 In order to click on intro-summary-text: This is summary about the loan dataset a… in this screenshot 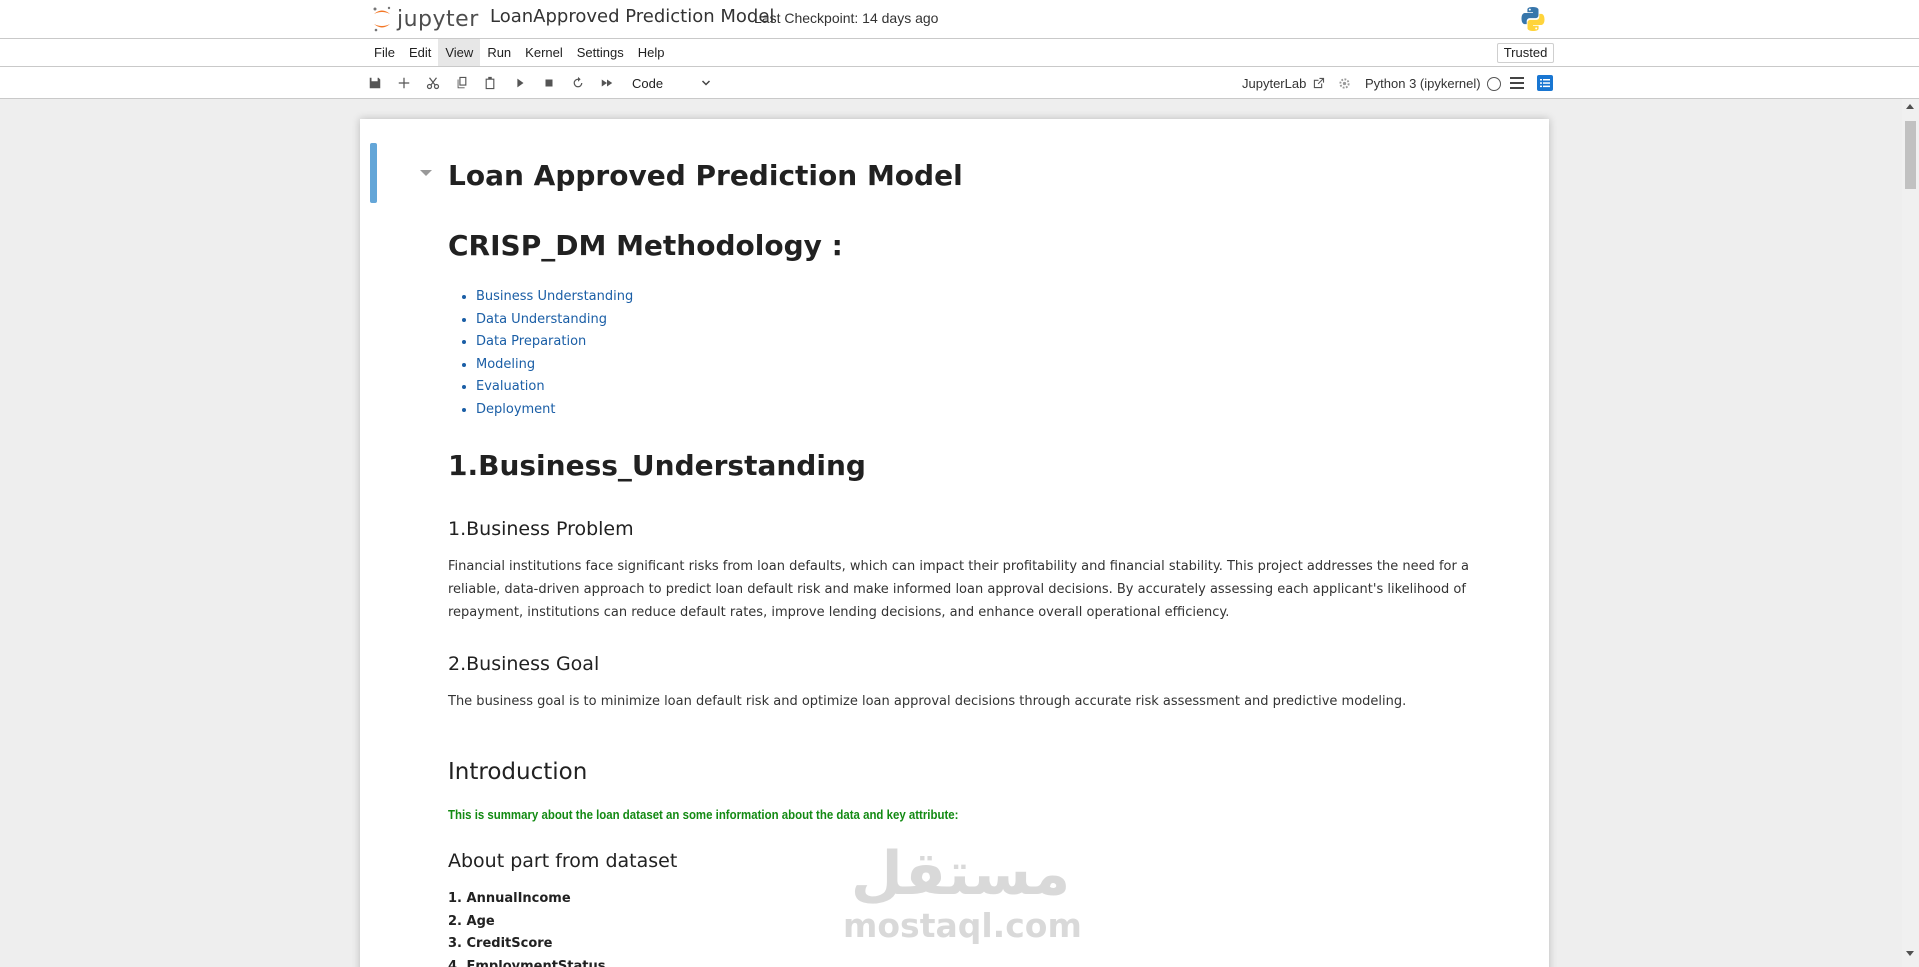, I will do `click(703, 814)`.